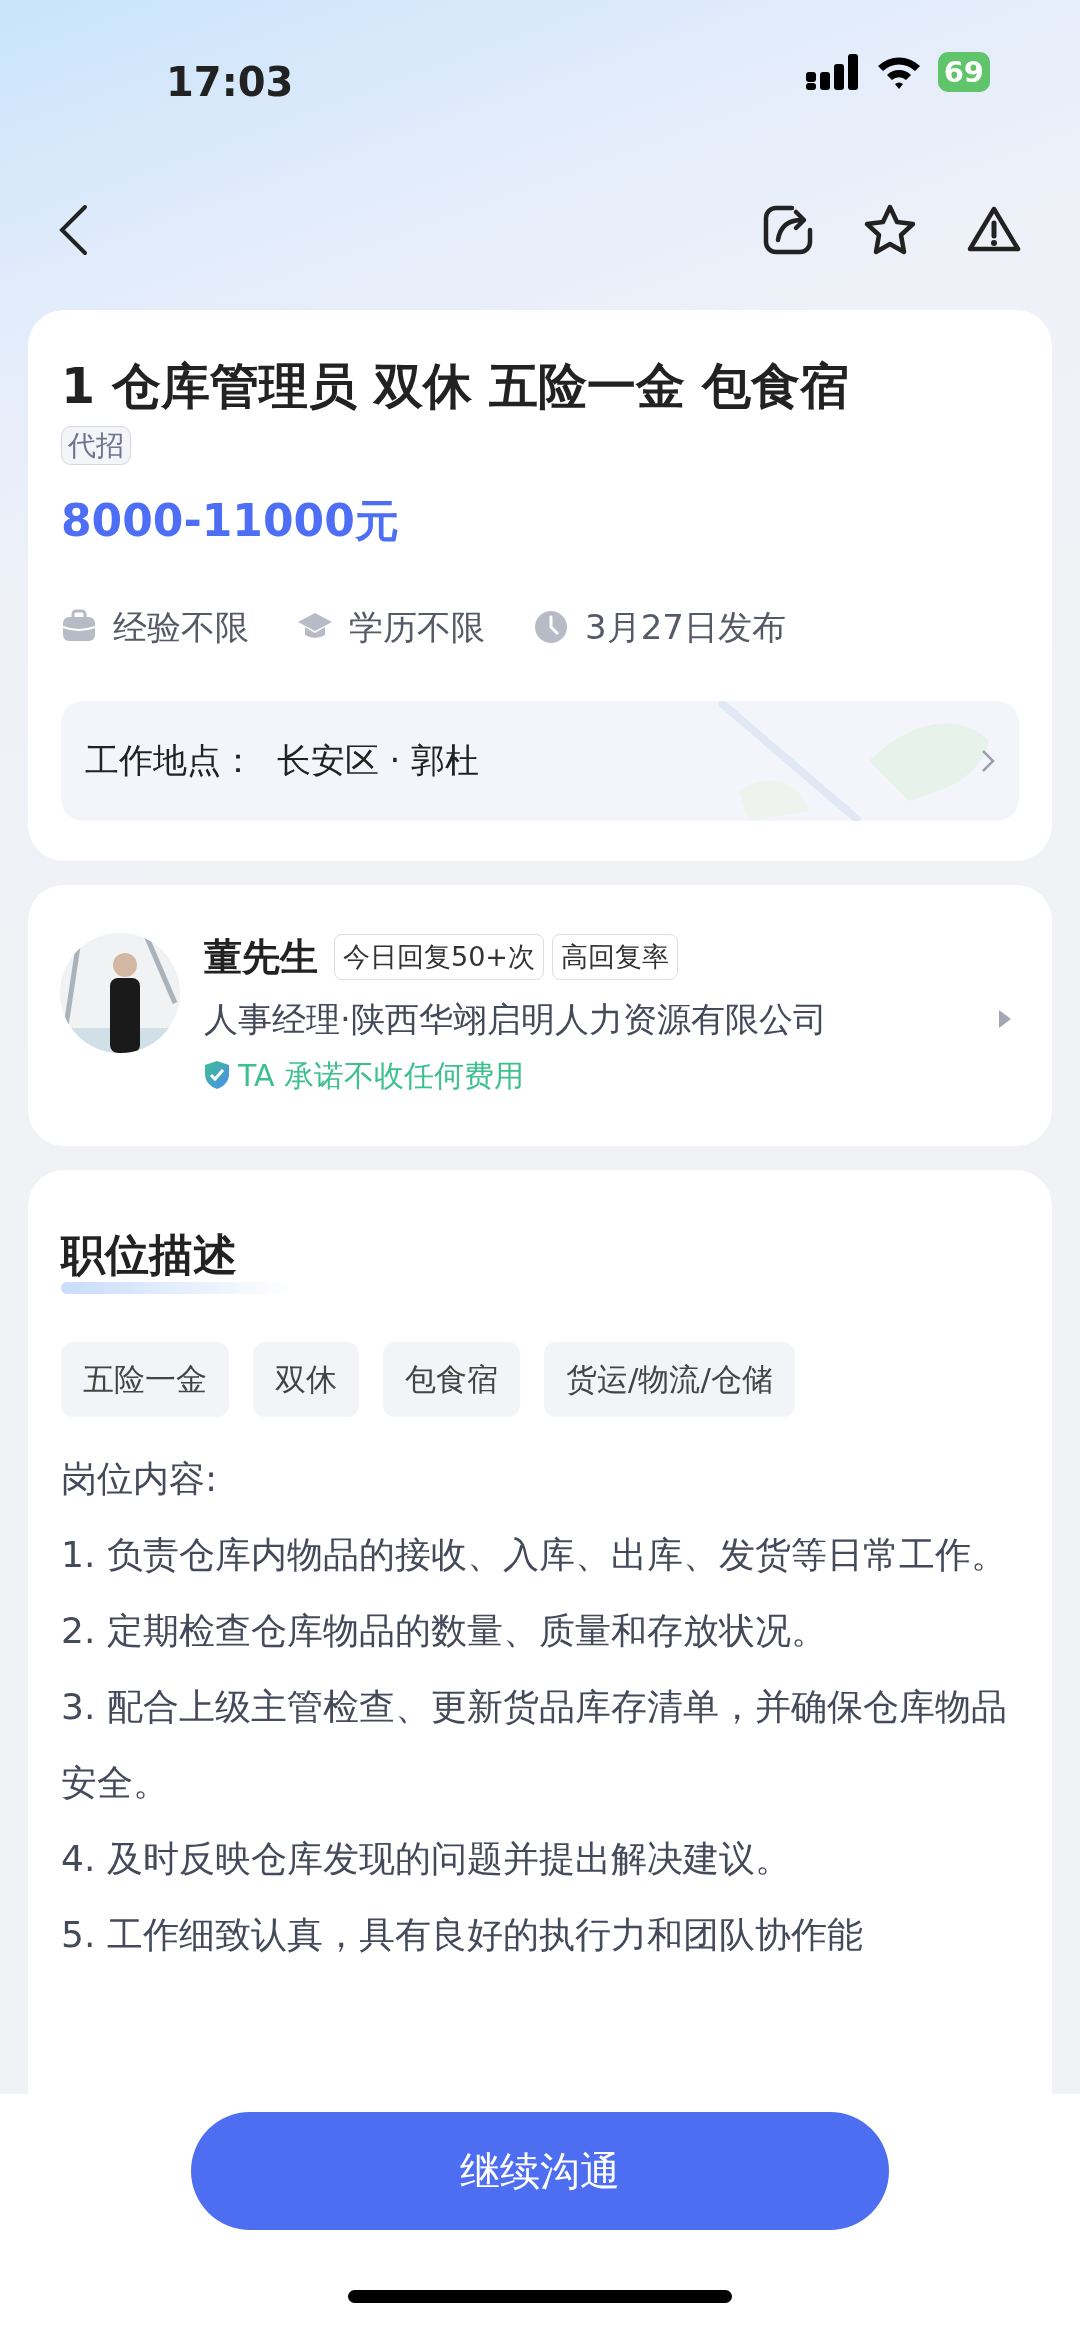 Image resolution: width=1080 pixels, height=2341 pixels. Describe the element at coordinates (140, 1478) in the screenshot. I see `description-text: 岗位内容:` at that location.